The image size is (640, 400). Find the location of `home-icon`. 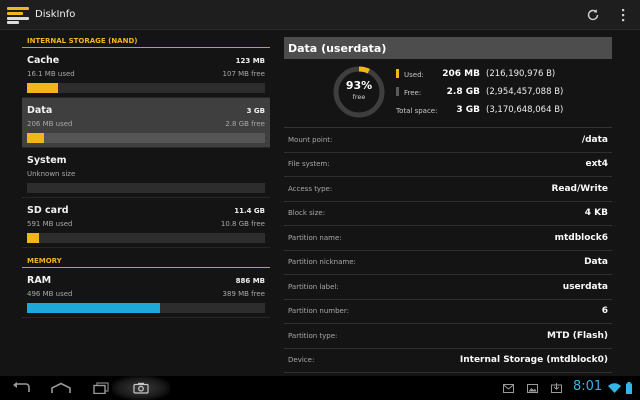

home-icon is located at coordinates (61, 387).